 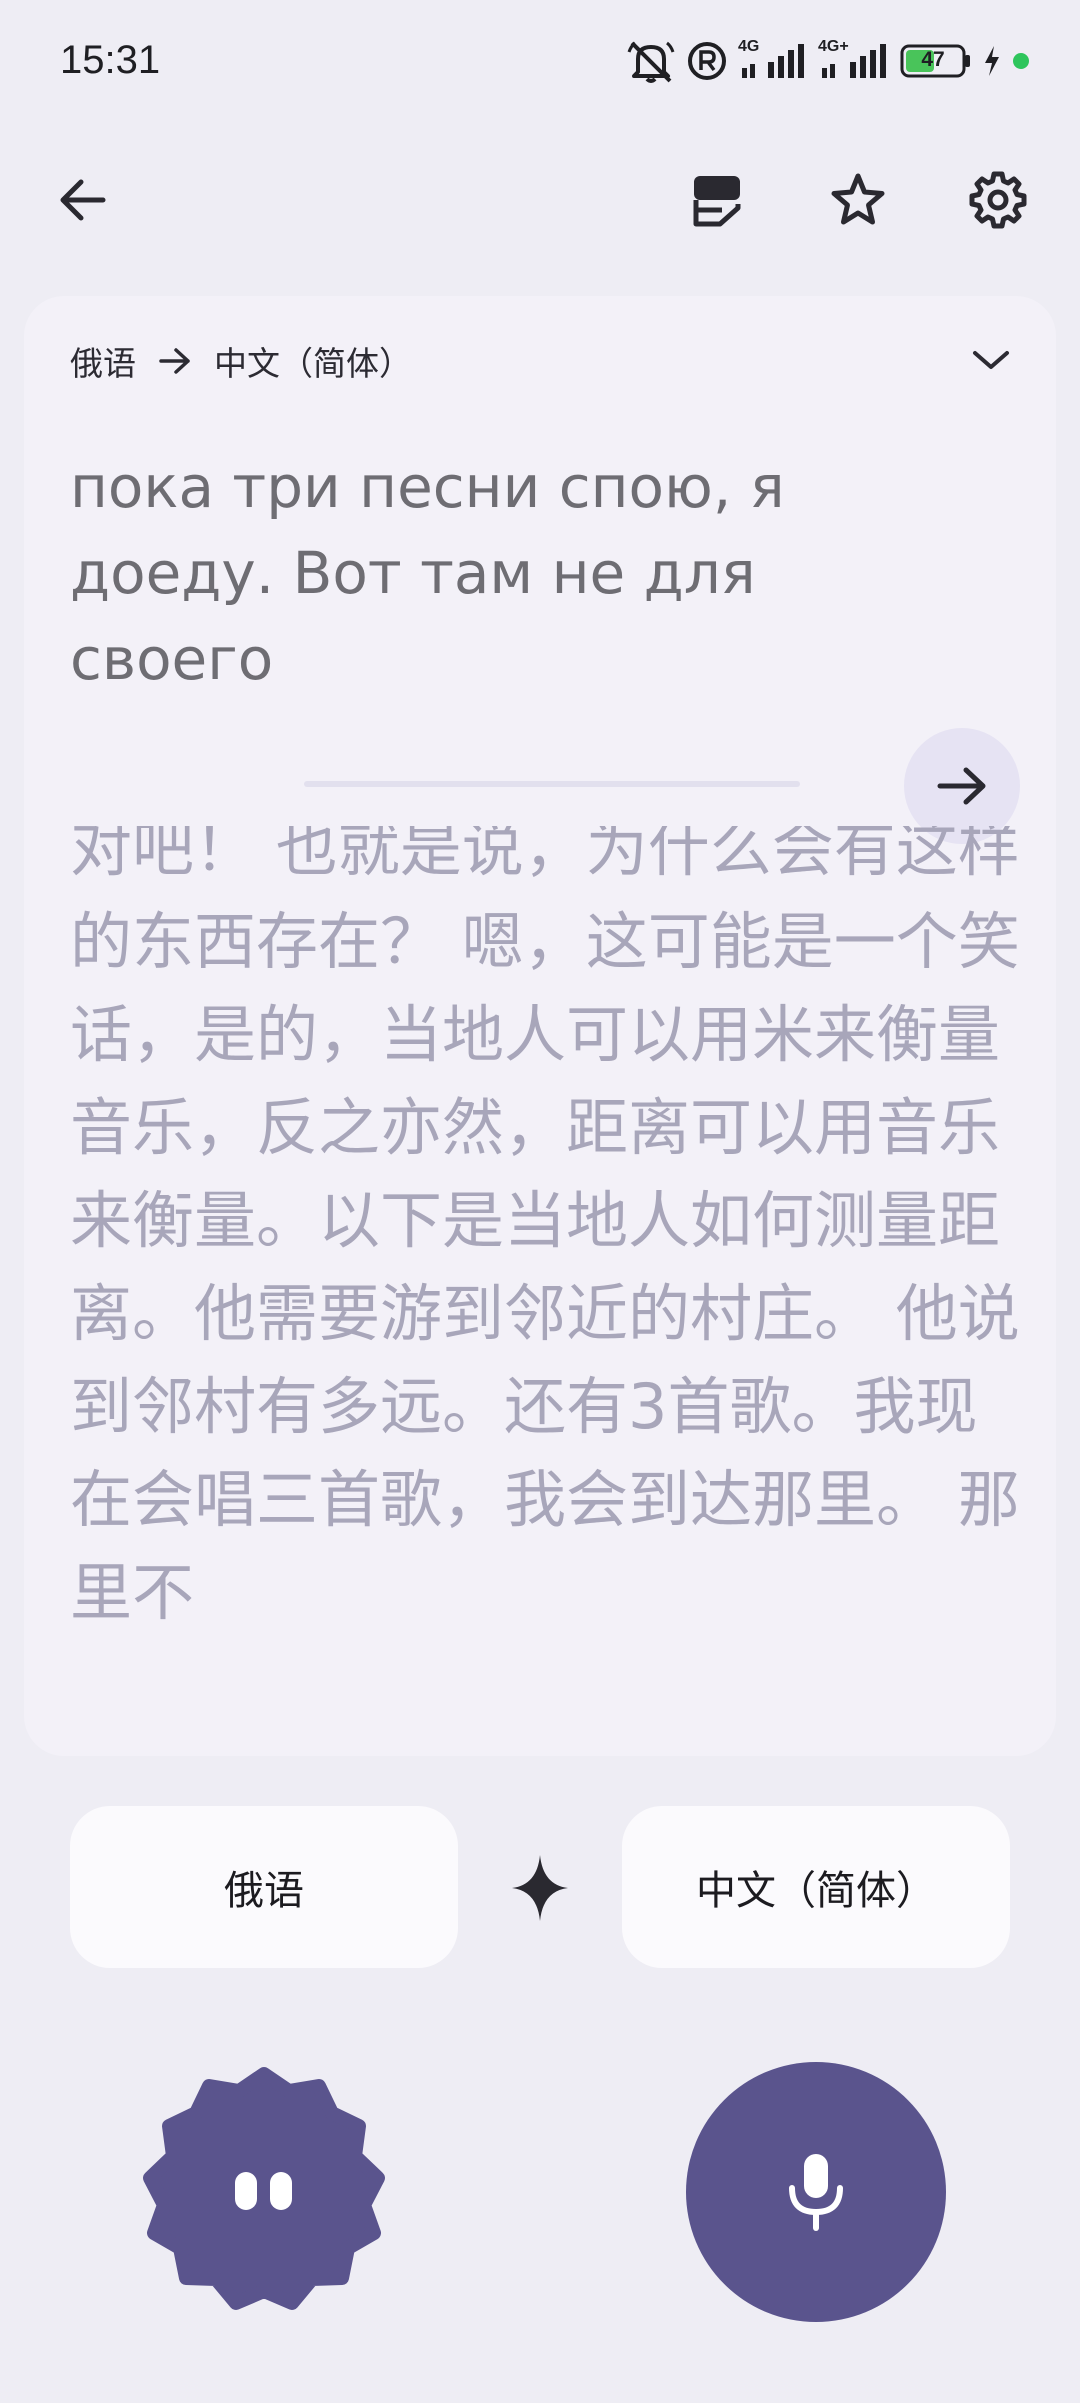 I want to click on battery: 47, so click(x=936, y=61).